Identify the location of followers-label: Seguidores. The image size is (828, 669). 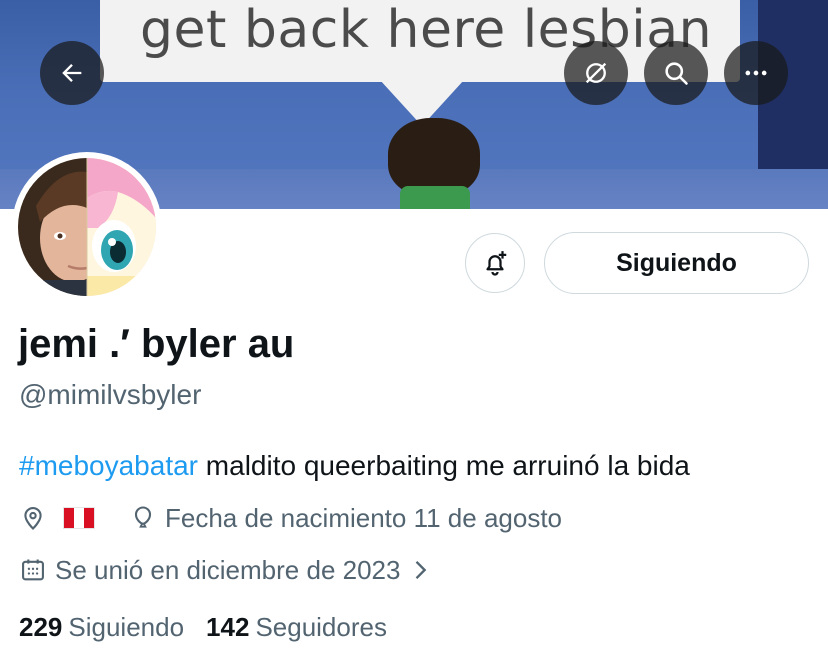
(321, 627).